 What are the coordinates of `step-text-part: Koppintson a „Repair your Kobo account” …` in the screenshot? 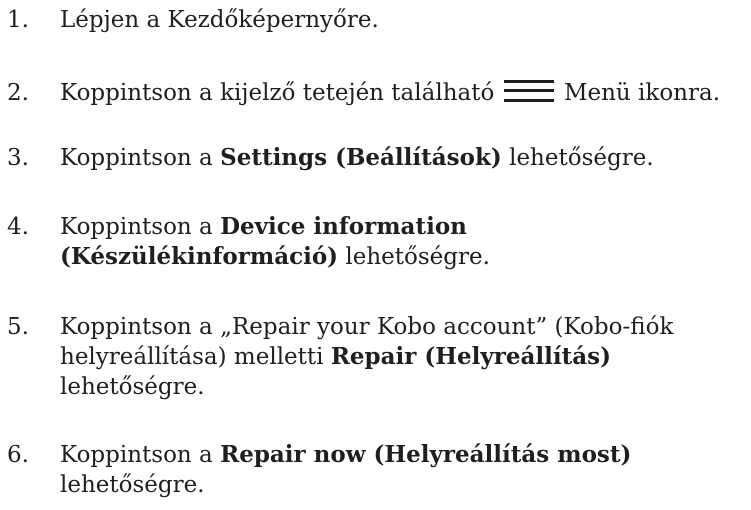 It's located at (367, 327).